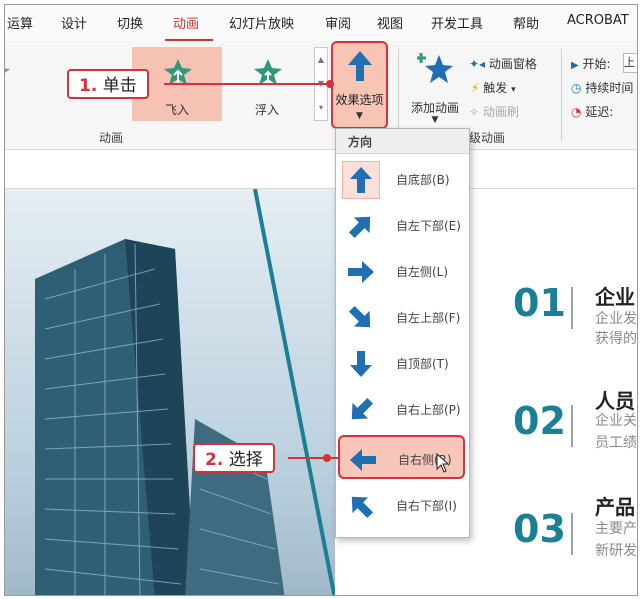  I want to click on step2-connector-dot, so click(327, 458).